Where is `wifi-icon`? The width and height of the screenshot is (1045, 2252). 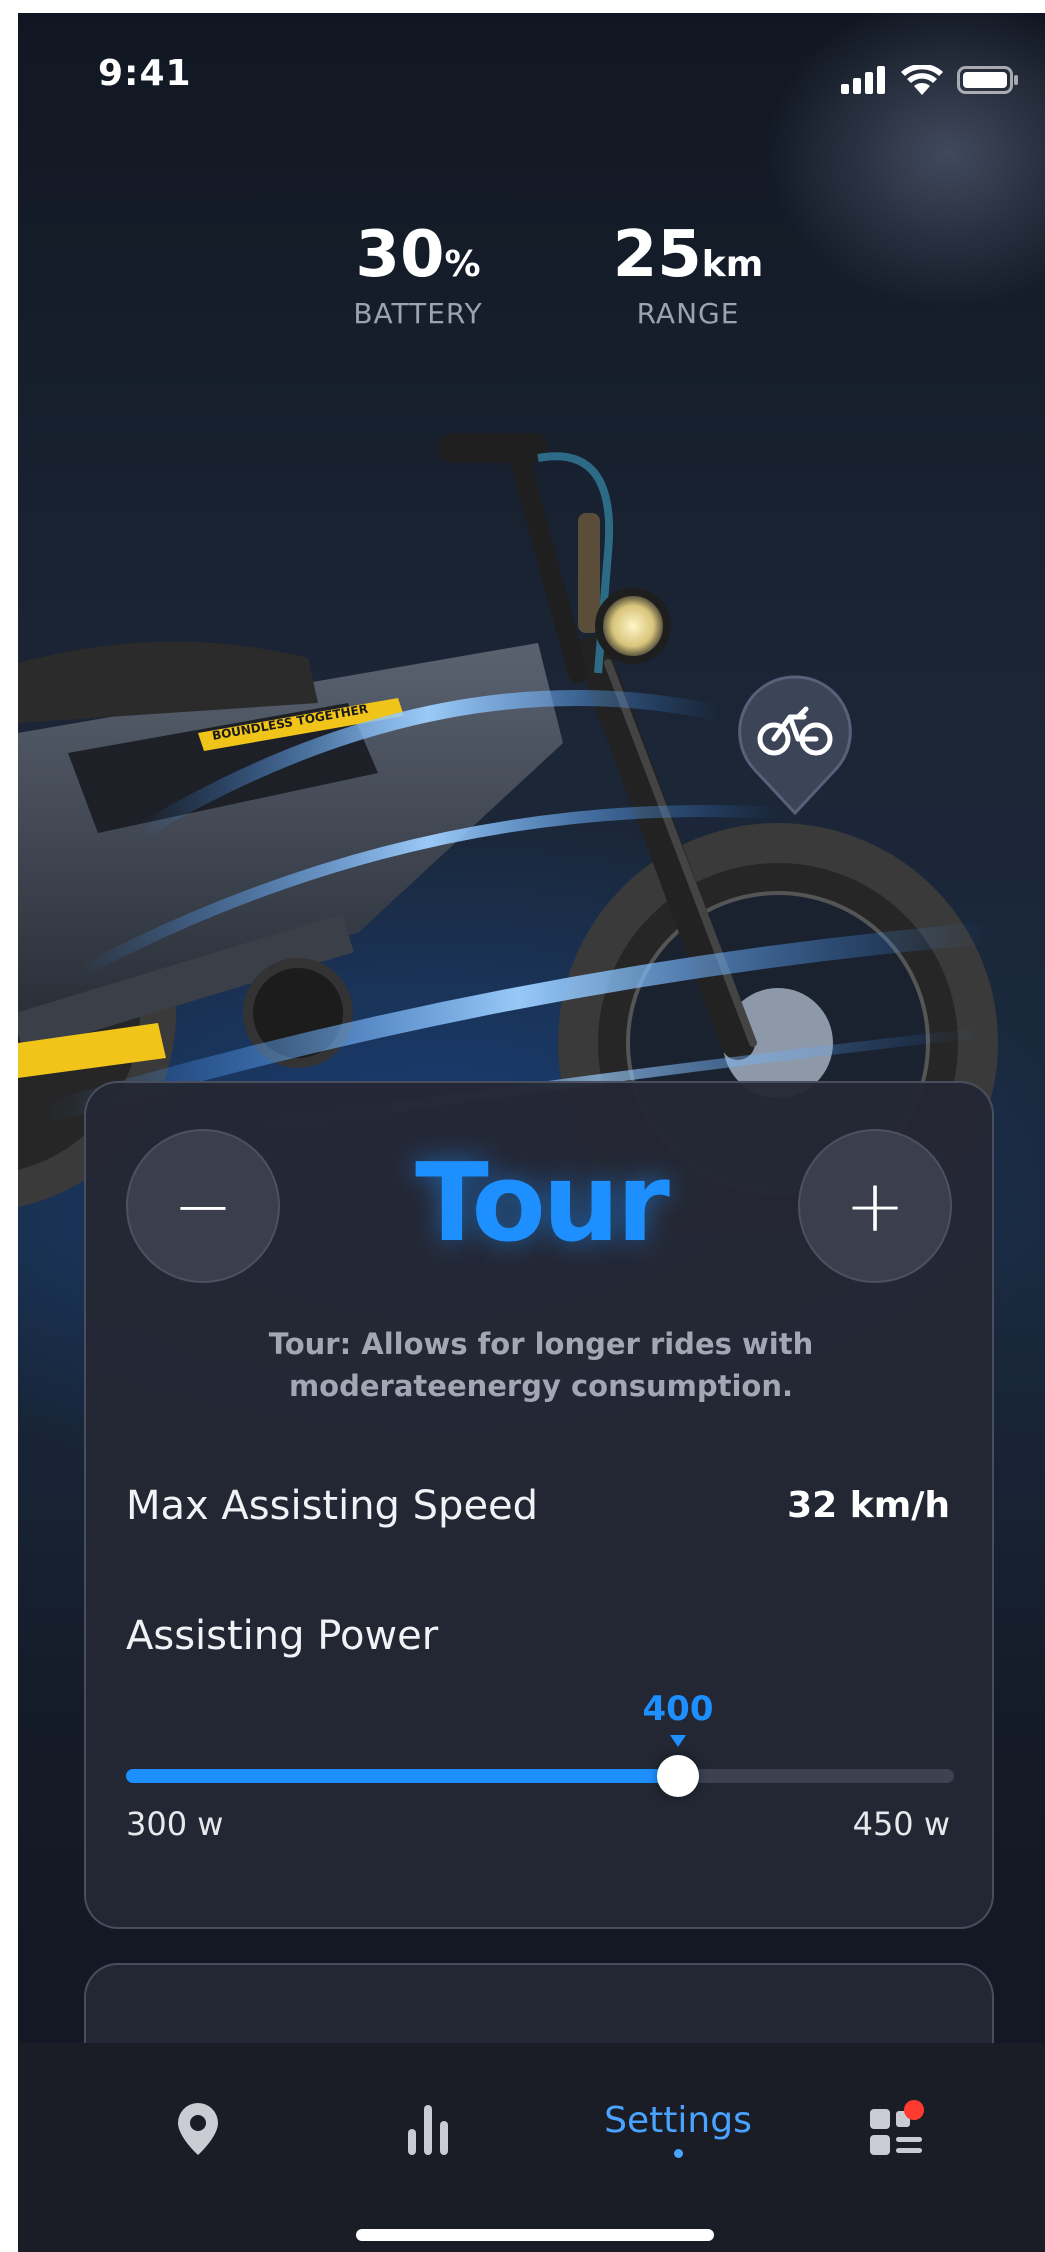 wifi-icon is located at coordinates (922, 80).